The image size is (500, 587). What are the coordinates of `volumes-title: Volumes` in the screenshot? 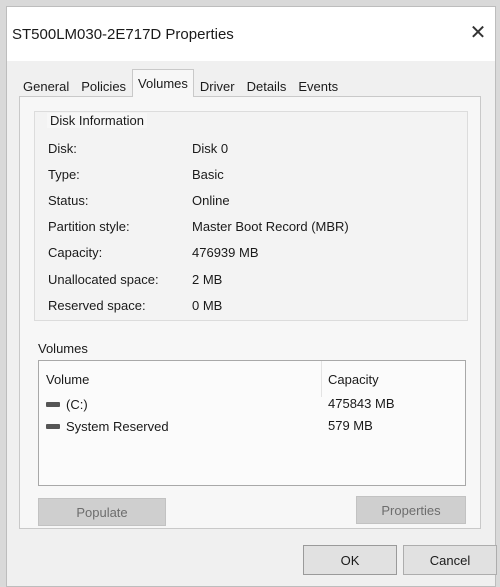 It's located at (63, 348).